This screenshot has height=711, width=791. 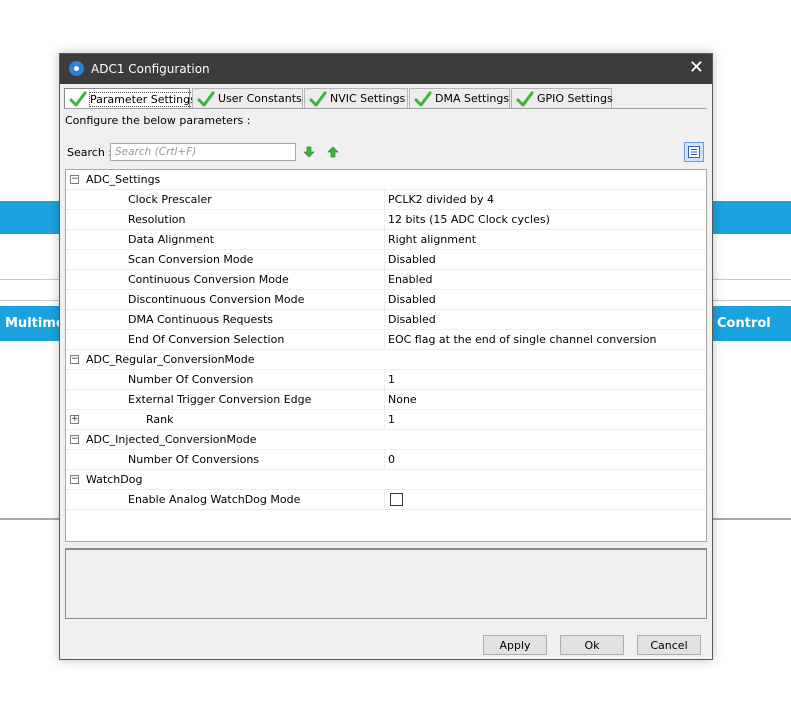 I want to click on description-panel, so click(x=386, y=583).